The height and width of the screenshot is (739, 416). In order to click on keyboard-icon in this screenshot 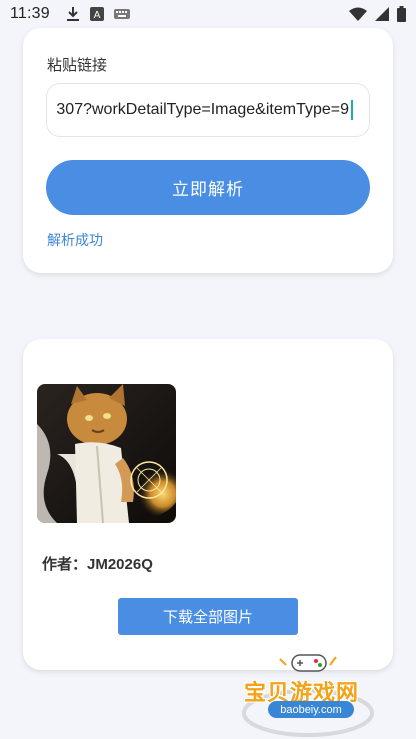, I will do `click(121, 14)`.